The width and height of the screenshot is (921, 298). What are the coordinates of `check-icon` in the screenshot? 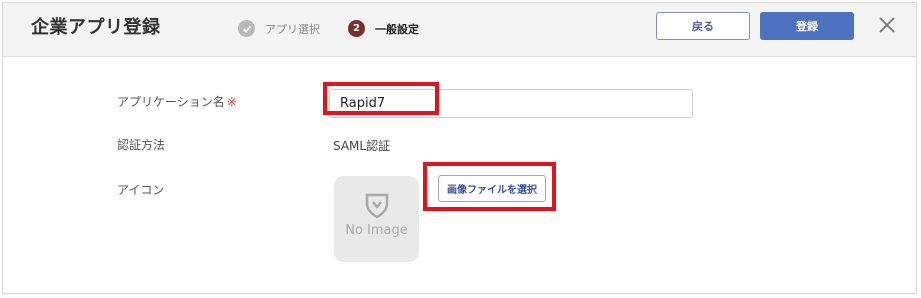 It's located at (246, 28).